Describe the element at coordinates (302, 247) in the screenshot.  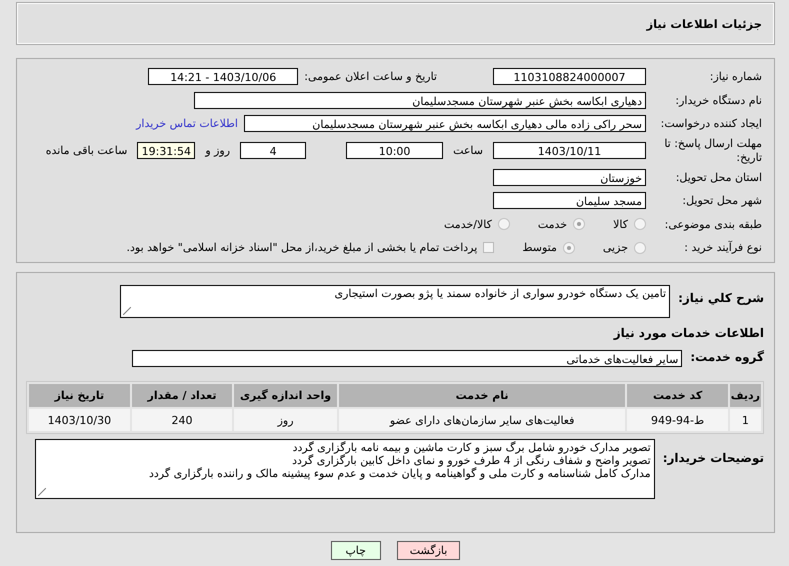
I see `checkbox-label: پرداخت تمام یا بخشی از مبلغ خرید،از محل "اسناد خزانه اسلامی" خواهد بود.` at that location.